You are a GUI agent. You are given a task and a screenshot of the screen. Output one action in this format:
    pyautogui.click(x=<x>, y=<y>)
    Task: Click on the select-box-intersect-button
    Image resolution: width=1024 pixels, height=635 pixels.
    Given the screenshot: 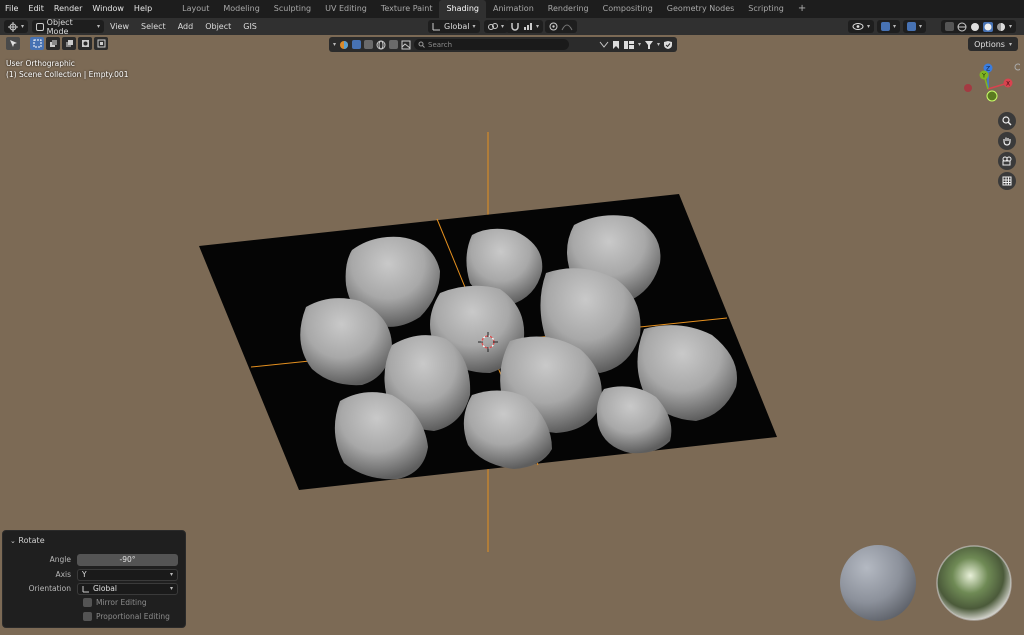 What is the action you would take?
    pyautogui.click(x=101, y=43)
    